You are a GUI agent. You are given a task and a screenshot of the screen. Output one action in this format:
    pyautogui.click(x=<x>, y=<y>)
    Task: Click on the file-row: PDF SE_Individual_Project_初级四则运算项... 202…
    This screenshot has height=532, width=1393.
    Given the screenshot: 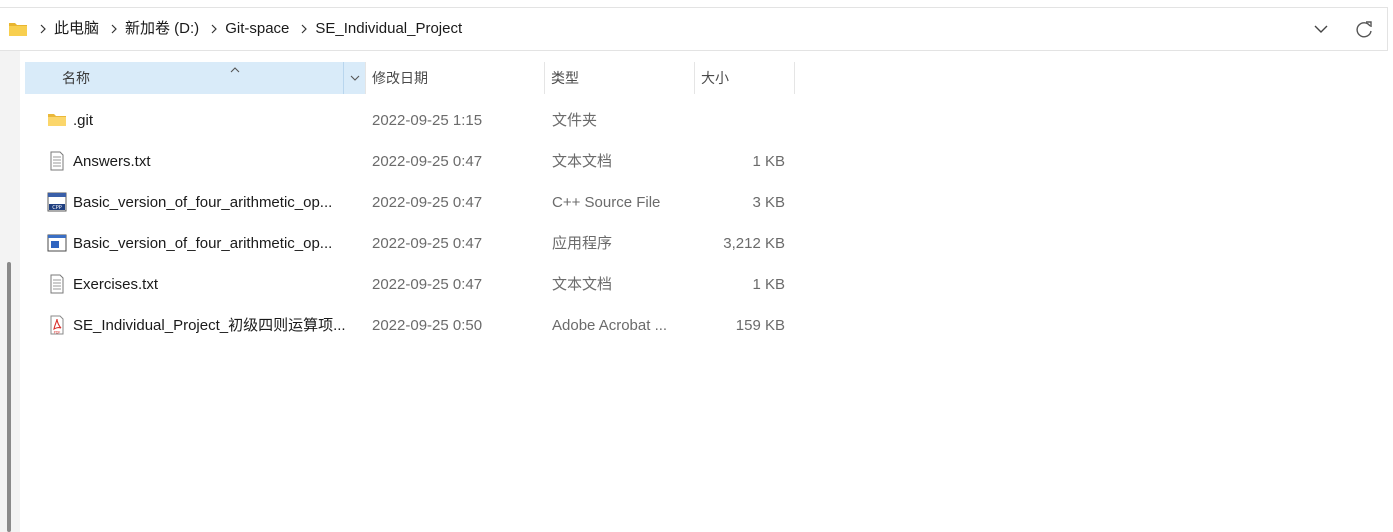 What is the action you would take?
    pyautogui.click(x=410, y=325)
    